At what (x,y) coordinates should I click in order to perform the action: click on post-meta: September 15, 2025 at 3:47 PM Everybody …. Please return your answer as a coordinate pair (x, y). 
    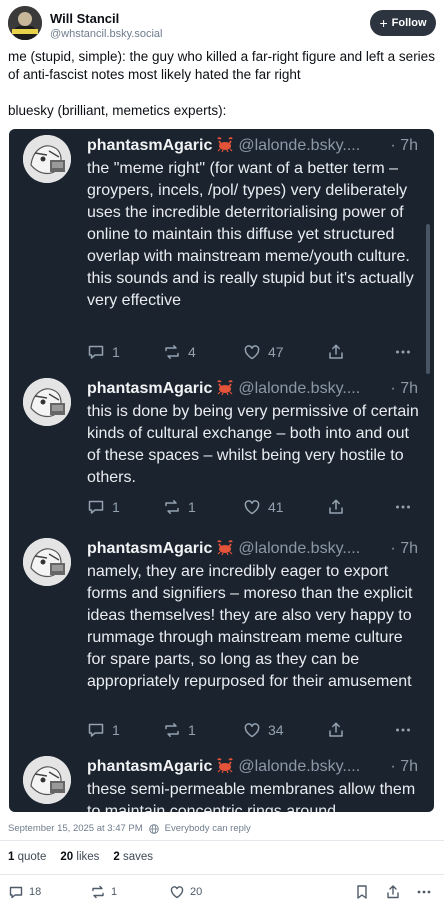
    Looking at the image, I should click on (129, 828).